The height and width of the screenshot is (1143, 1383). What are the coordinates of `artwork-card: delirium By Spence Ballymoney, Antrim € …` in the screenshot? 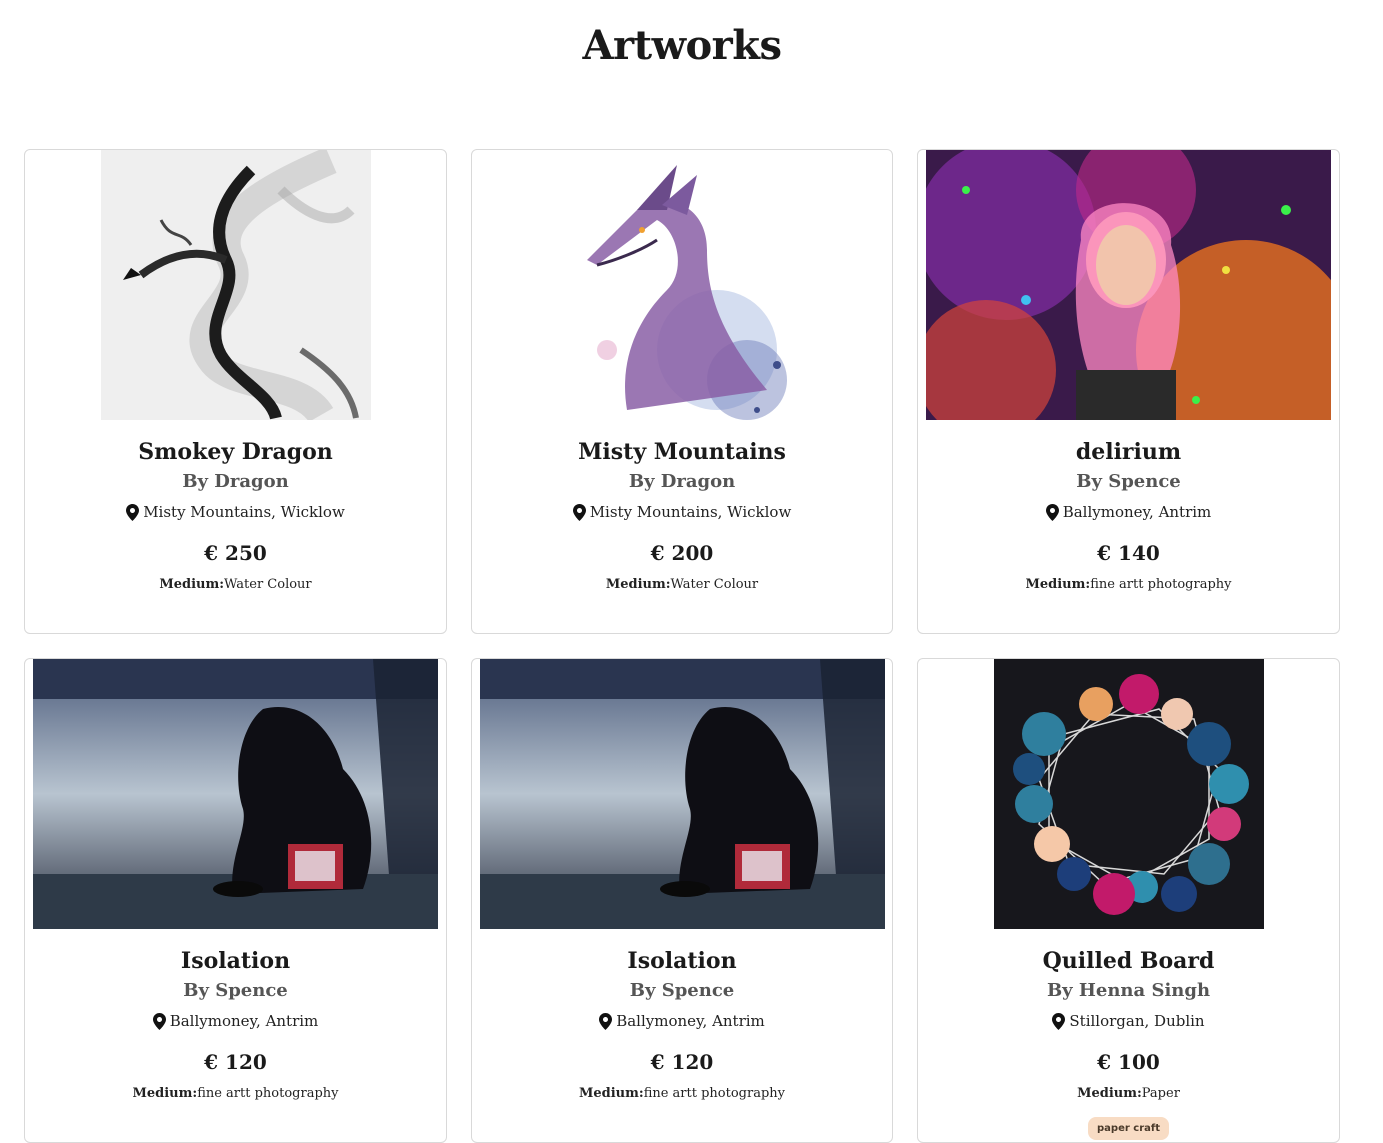 It's located at (1128, 391).